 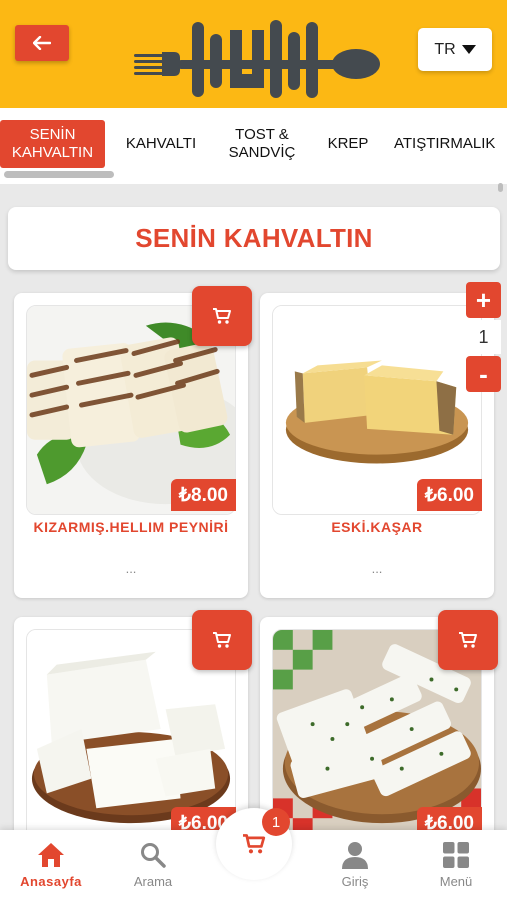 I want to click on tabs-scrollbar, so click(x=59, y=174).